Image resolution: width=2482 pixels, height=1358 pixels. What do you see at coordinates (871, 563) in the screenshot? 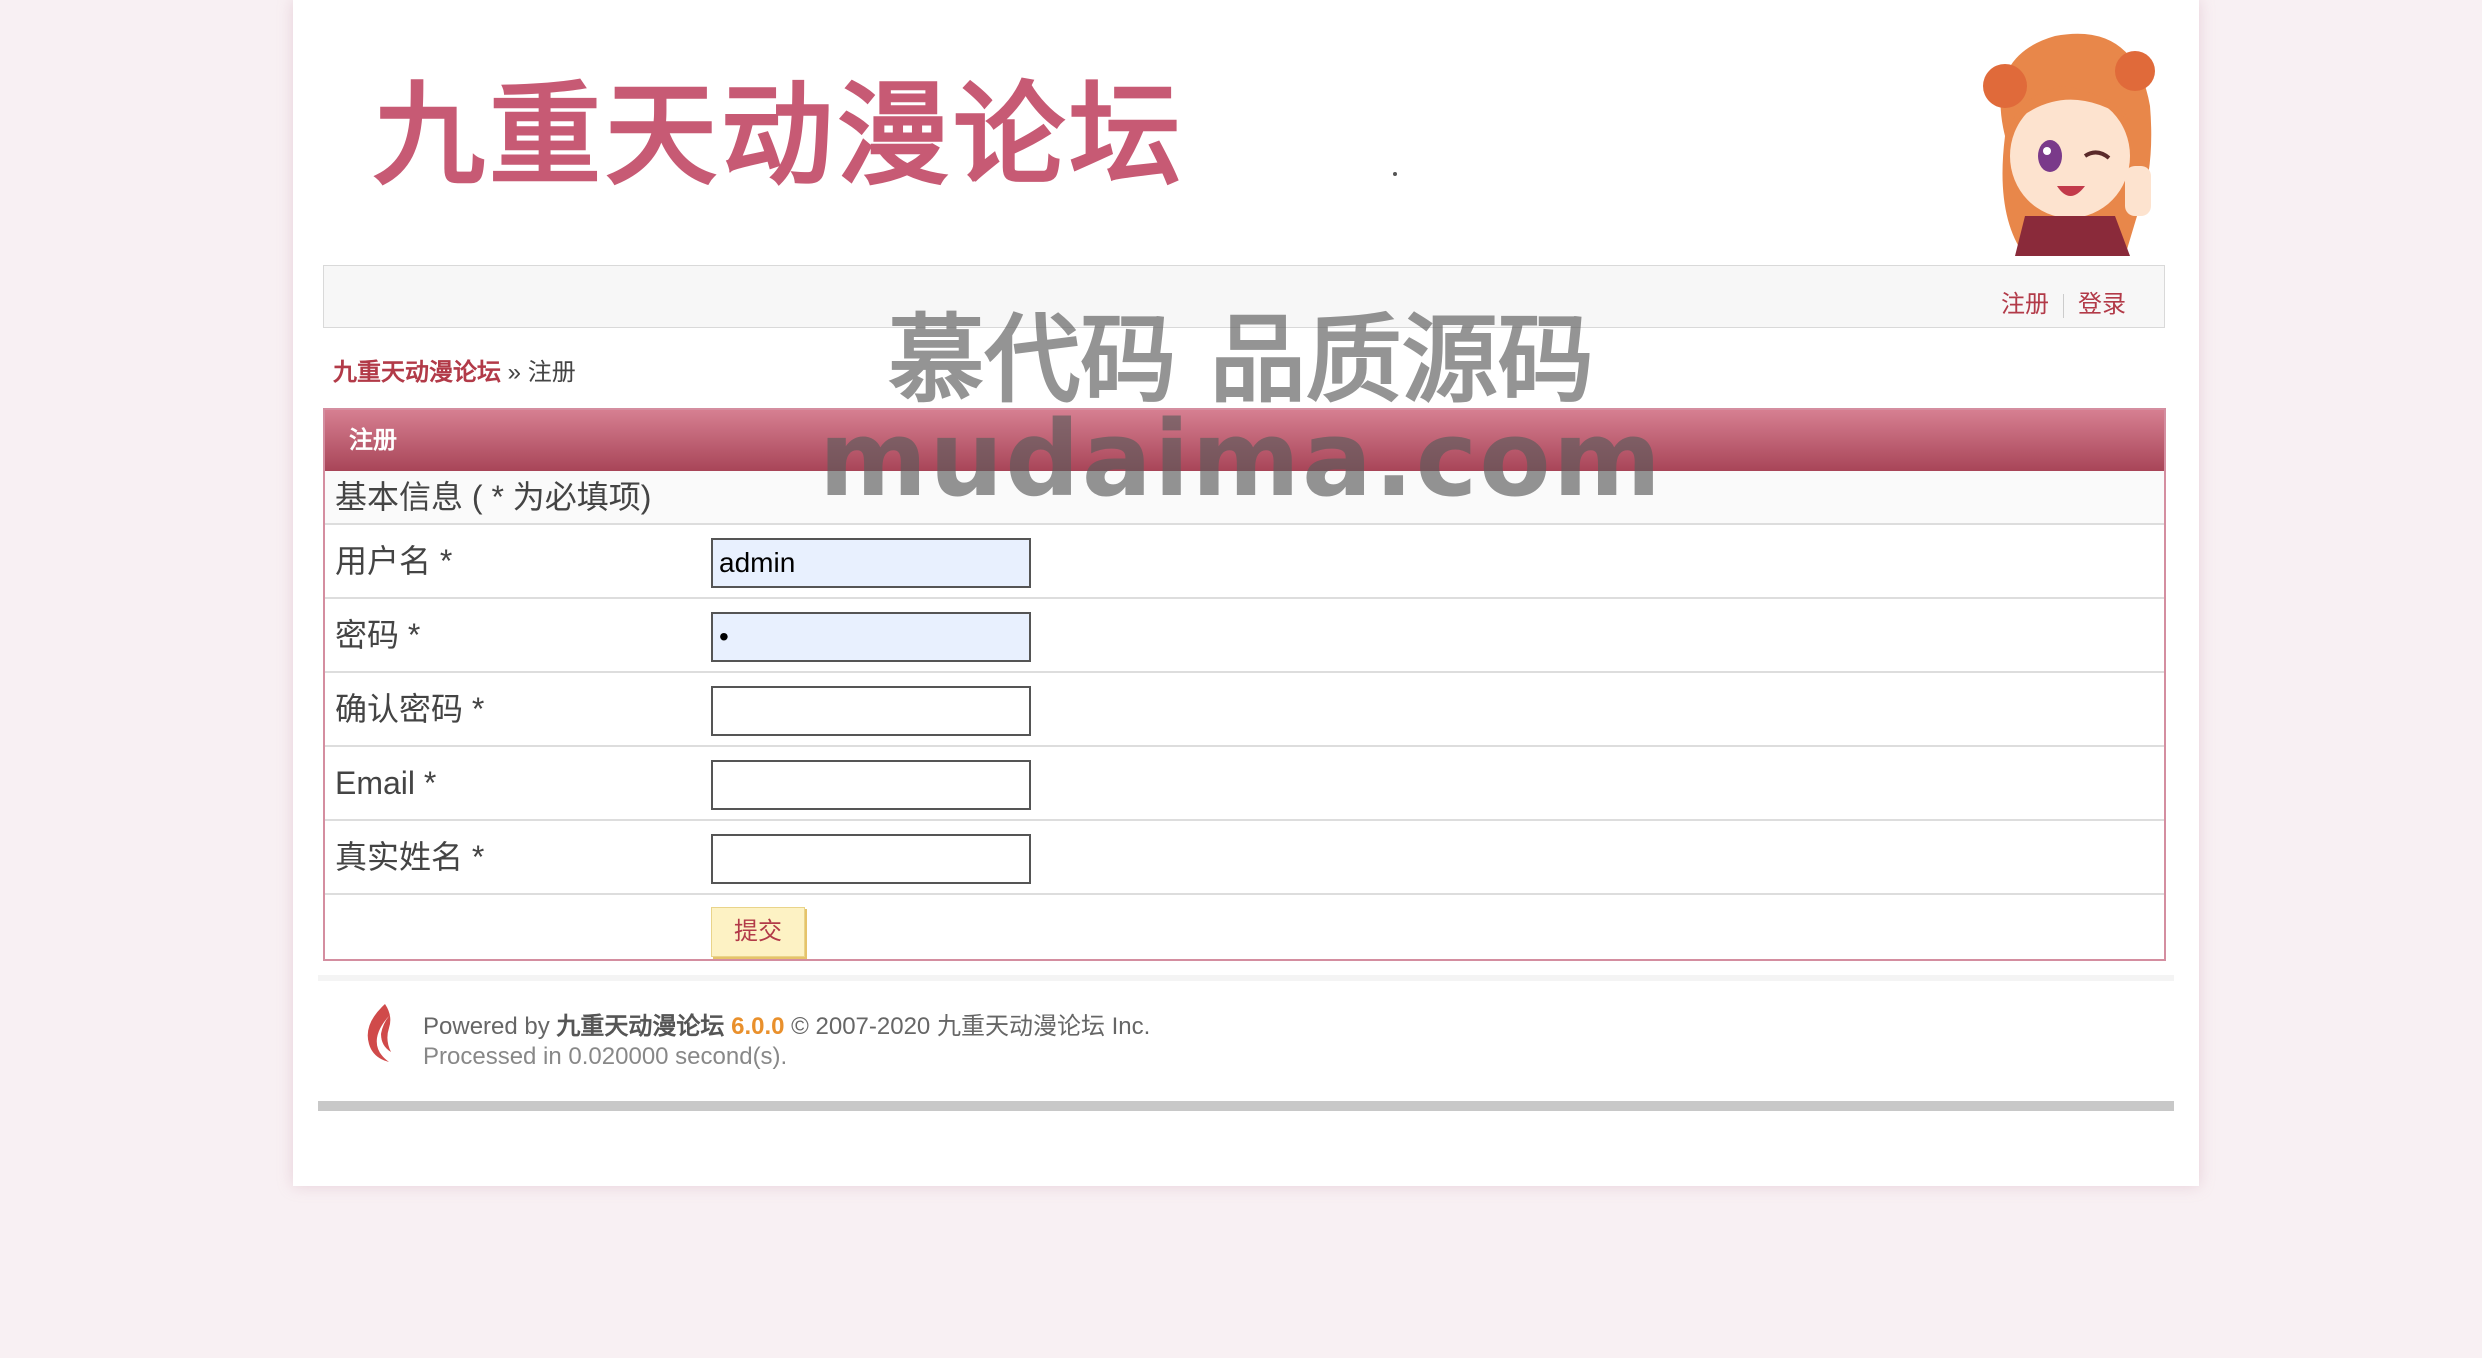
I see `username-input` at bounding box center [871, 563].